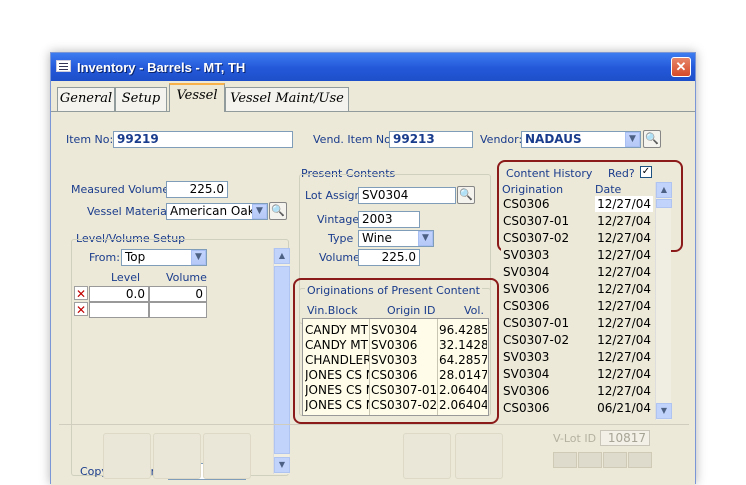 Image resolution: width=746 pixels, height=485 pixels. Describe the element at coordinates (337, 375) in the screenshot. I see `origination-vin-block-cell: JONES CS M` at that location.